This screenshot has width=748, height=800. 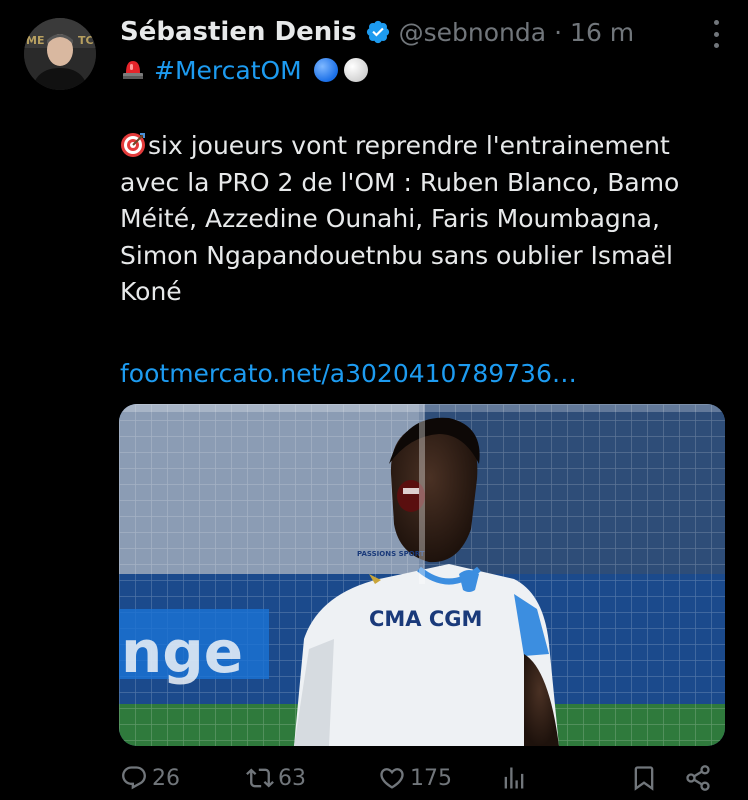 What do you see at coordinates (716, 34) in the screenshot?
I see `more-icon` at bounding box center [716, 34].